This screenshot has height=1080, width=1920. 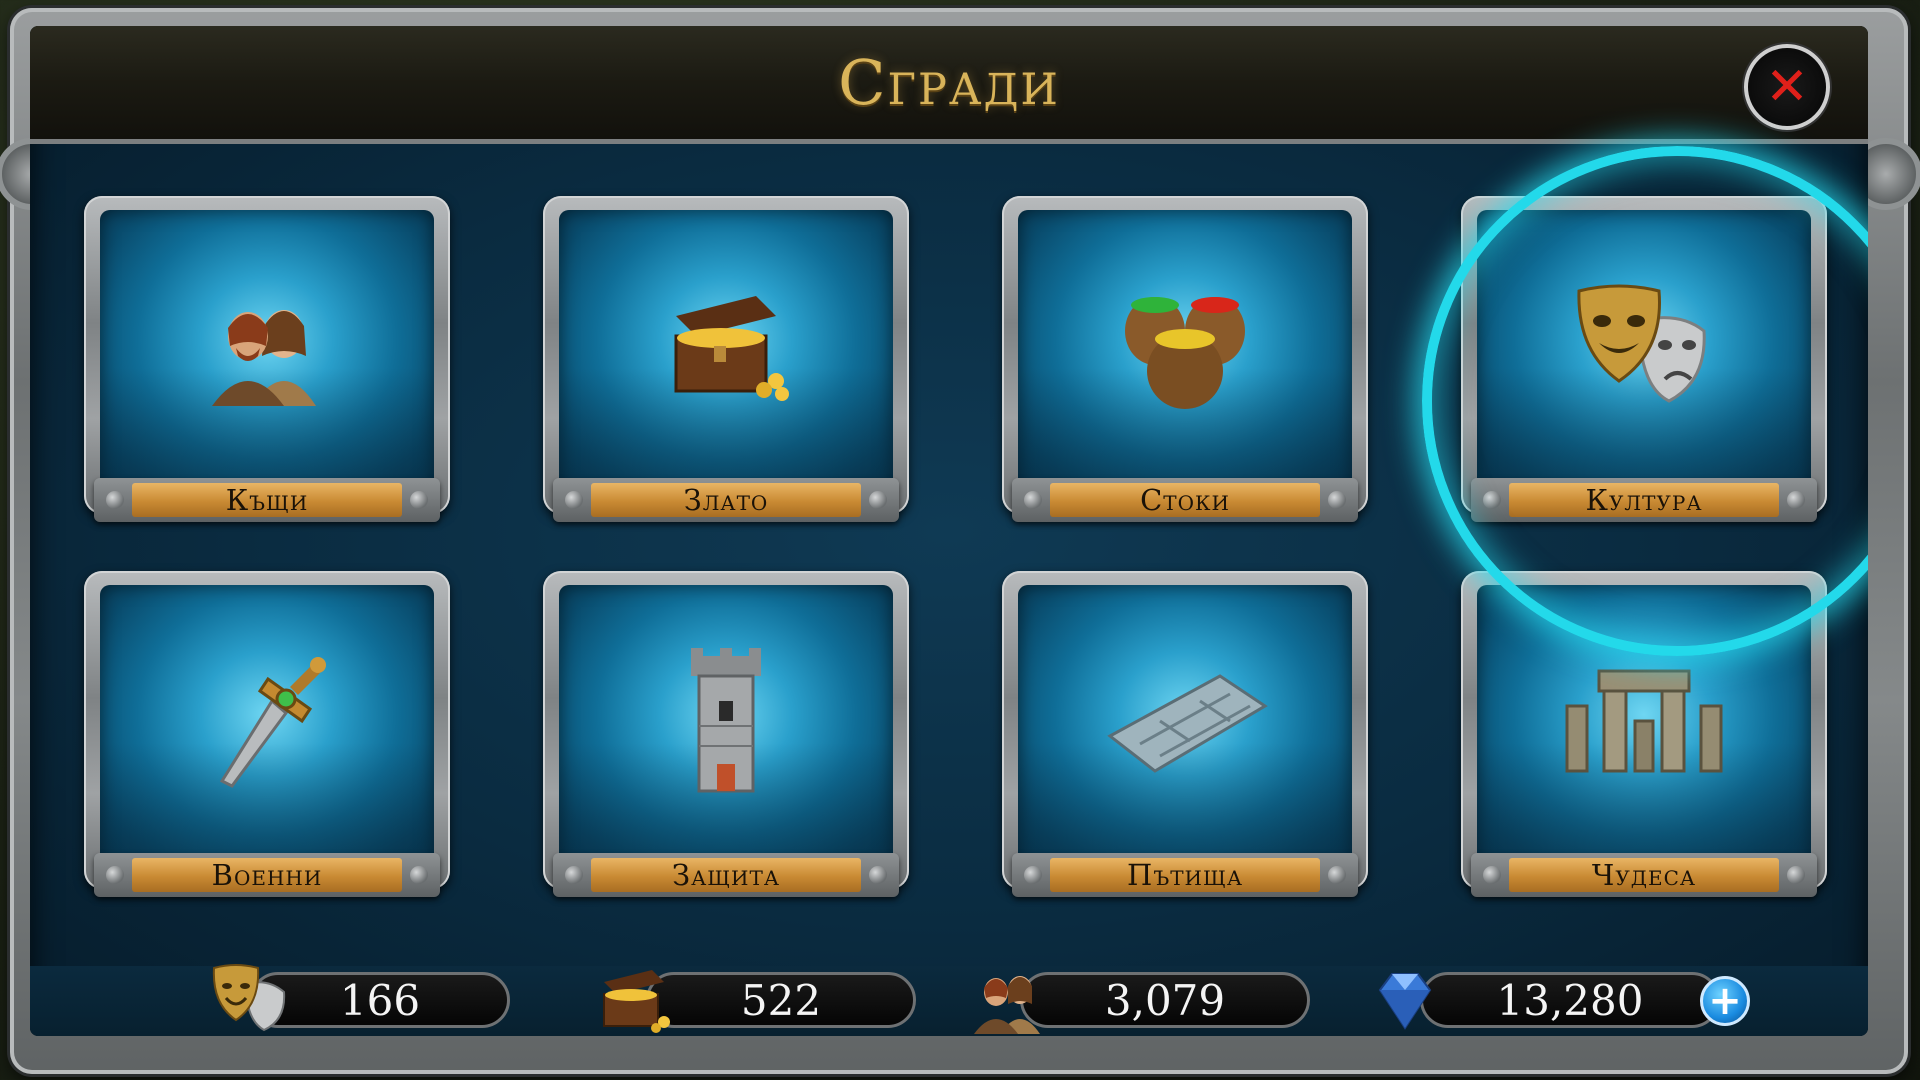 What do you see at coordinates (781, 1000) in the screenshot?
I see `gold-value: 522` at bounding box center [781, 1000].